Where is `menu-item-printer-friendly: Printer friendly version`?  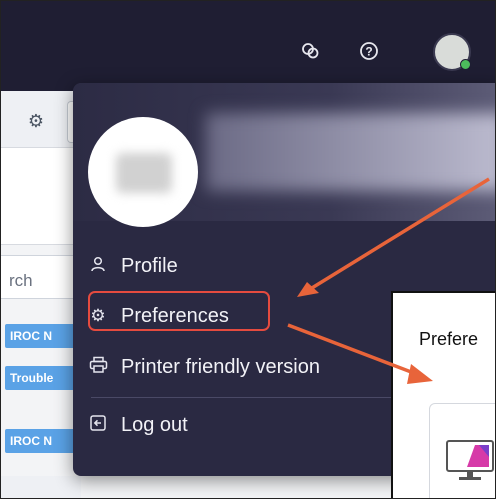 menu-item-printer-friendly: Printer friendly version is located at coordinates (203, 367).